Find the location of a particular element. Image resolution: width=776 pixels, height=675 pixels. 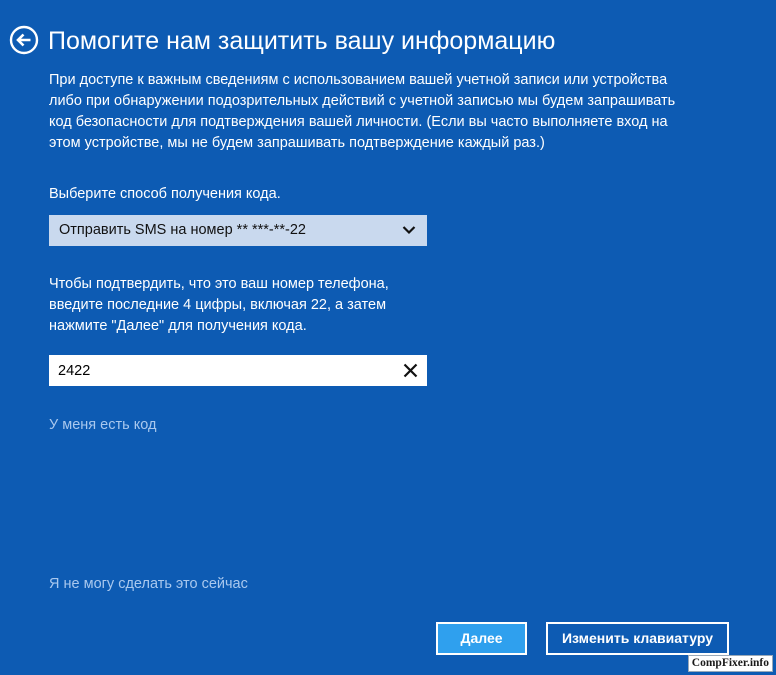

phone-digits-input is located at coordinates (219, 370).